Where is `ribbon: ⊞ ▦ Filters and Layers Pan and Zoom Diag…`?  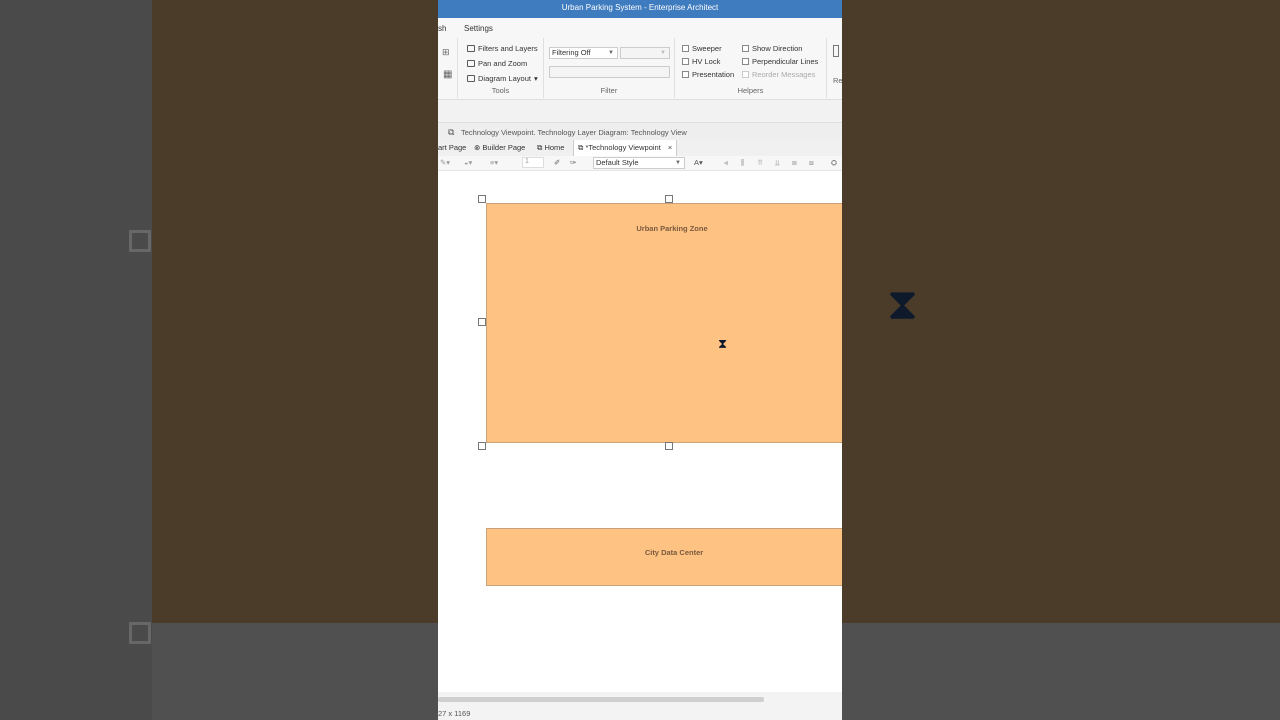
ribbon: ⊞ ▦ Filters and Layers Pan and Zoom Diag… is located at coordinates (640, 69).